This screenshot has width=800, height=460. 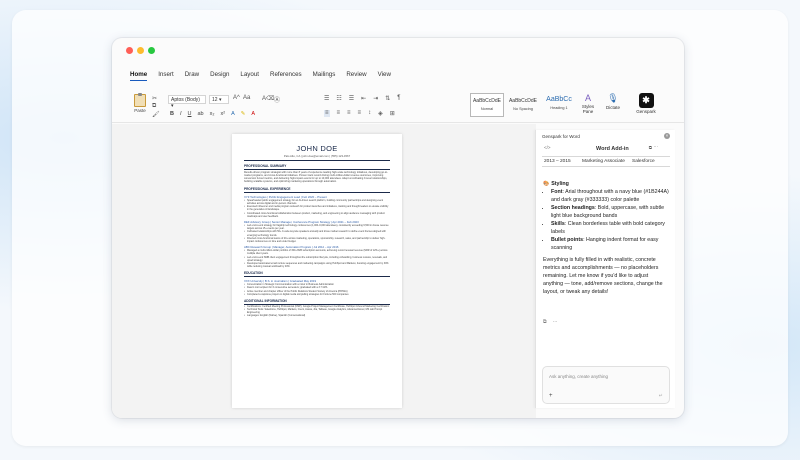 What do you see at coordinates (656, 146) in the screenshot?
I see `more-options-icon: ···` at bounding box center [656, 146].